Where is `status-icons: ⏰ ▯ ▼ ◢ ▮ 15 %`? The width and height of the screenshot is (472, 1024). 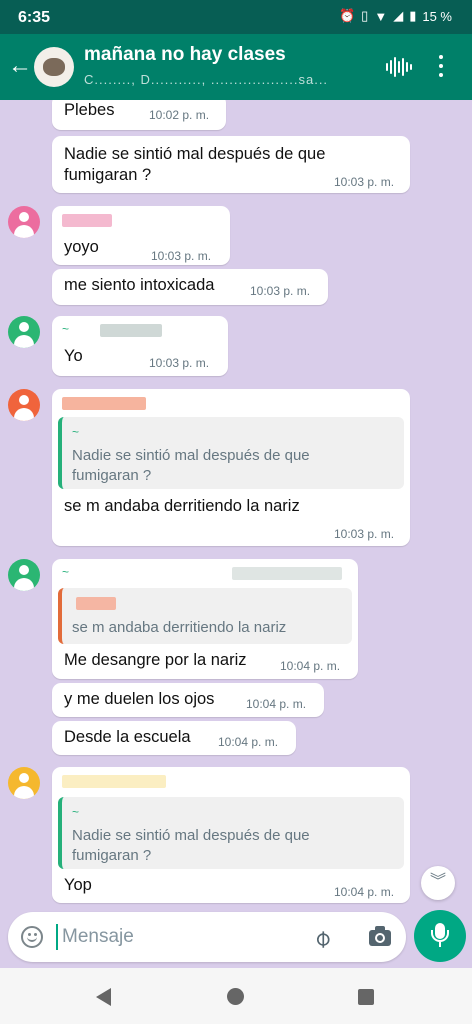 status-icons: ⏰ ▯ ▼ ◢ ▮ 15 % is located at coordinates (395, 16).